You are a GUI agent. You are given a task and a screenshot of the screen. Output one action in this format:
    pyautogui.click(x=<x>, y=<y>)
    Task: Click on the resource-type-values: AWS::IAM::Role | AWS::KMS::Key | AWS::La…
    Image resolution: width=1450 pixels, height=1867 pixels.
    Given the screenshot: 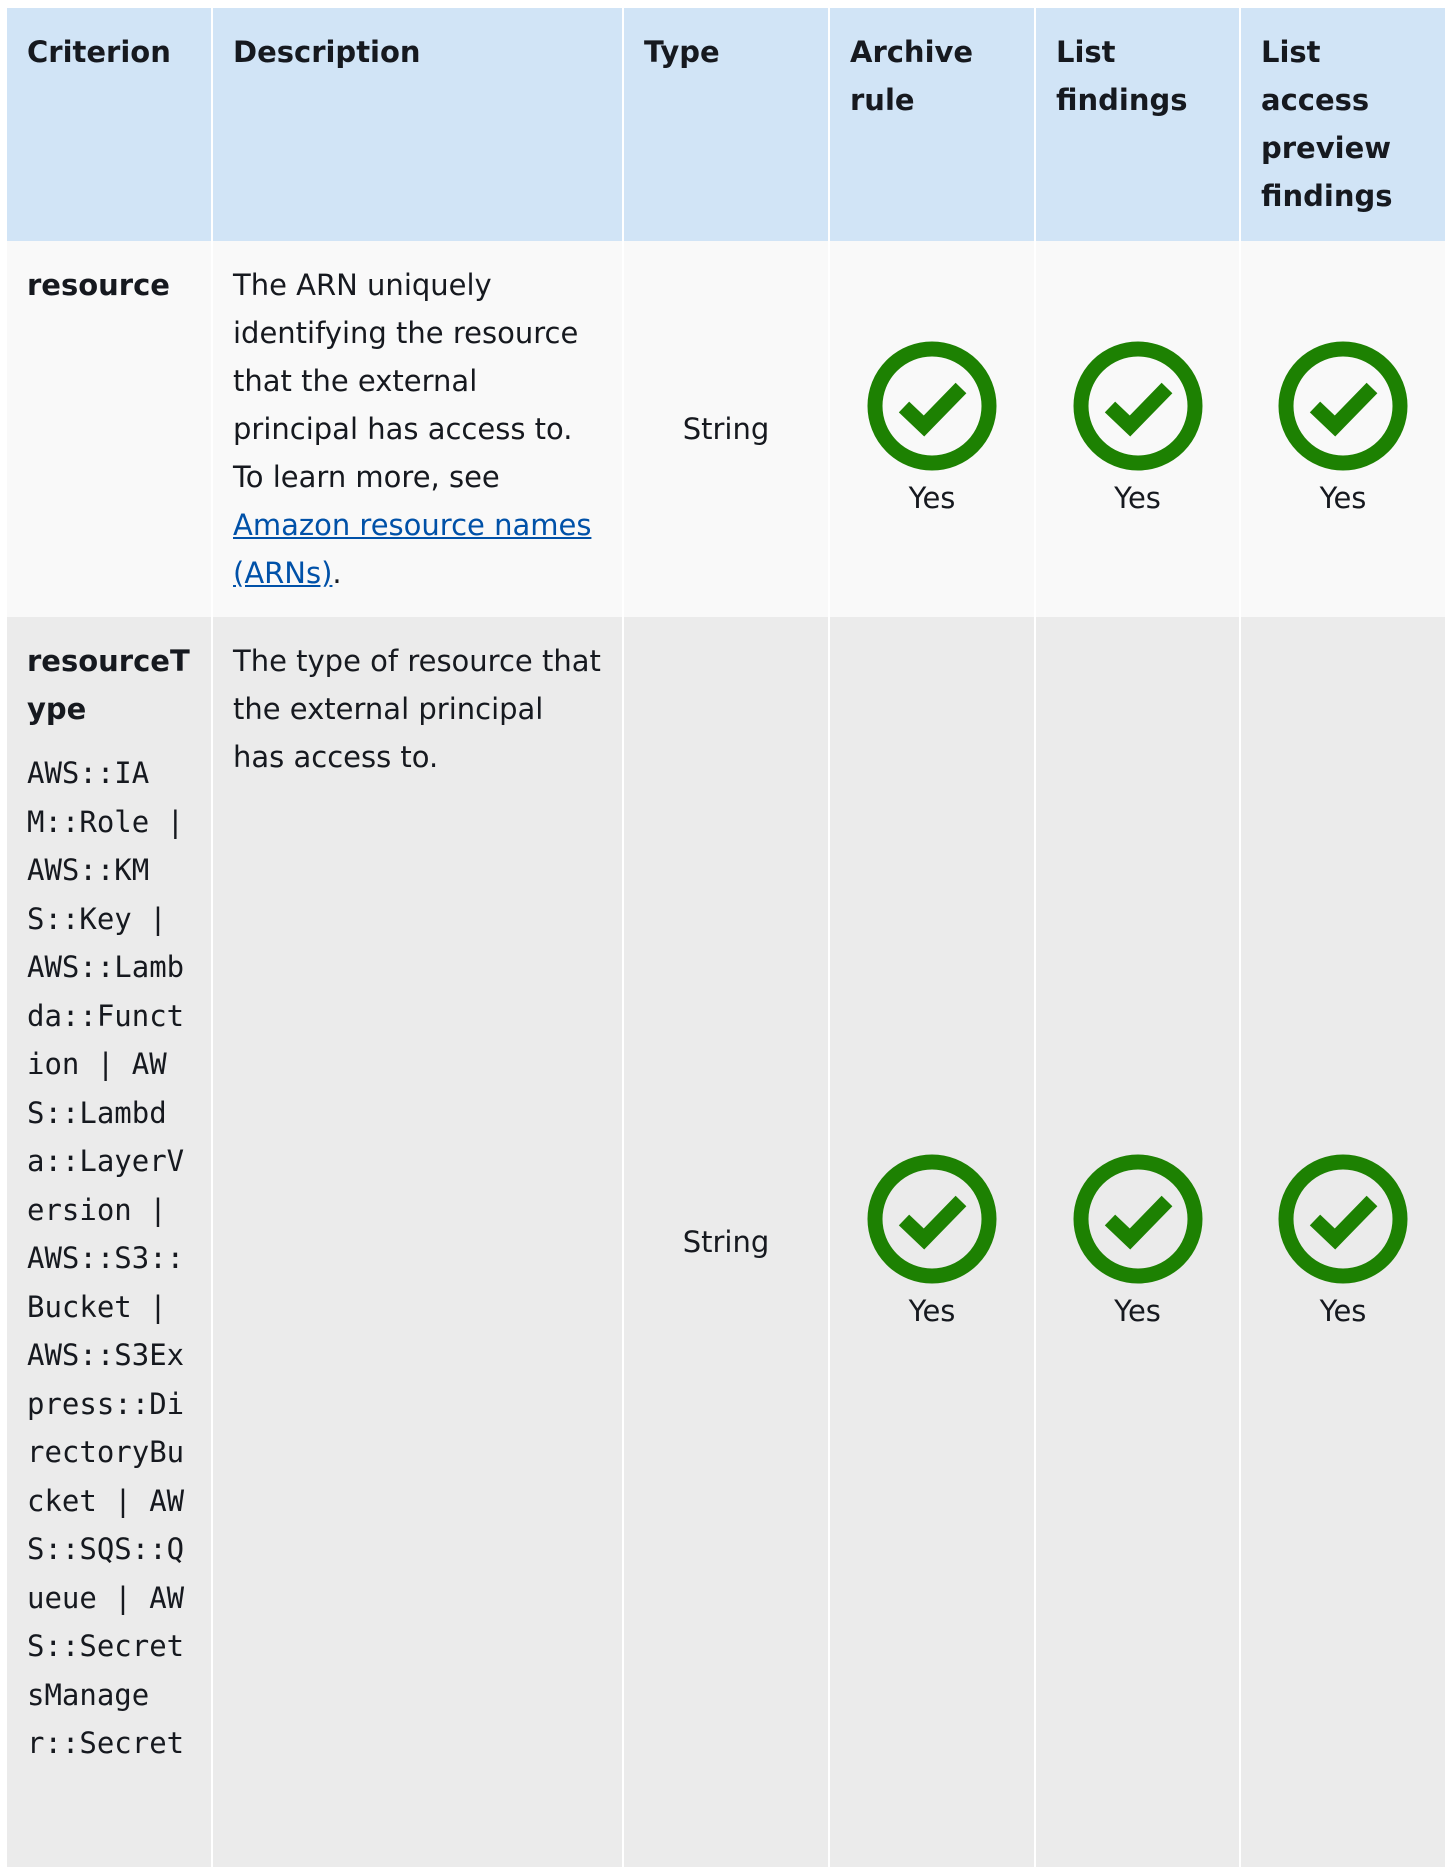 What is the action you would take?
    pyautogui.click(x=106, y=1258)
    